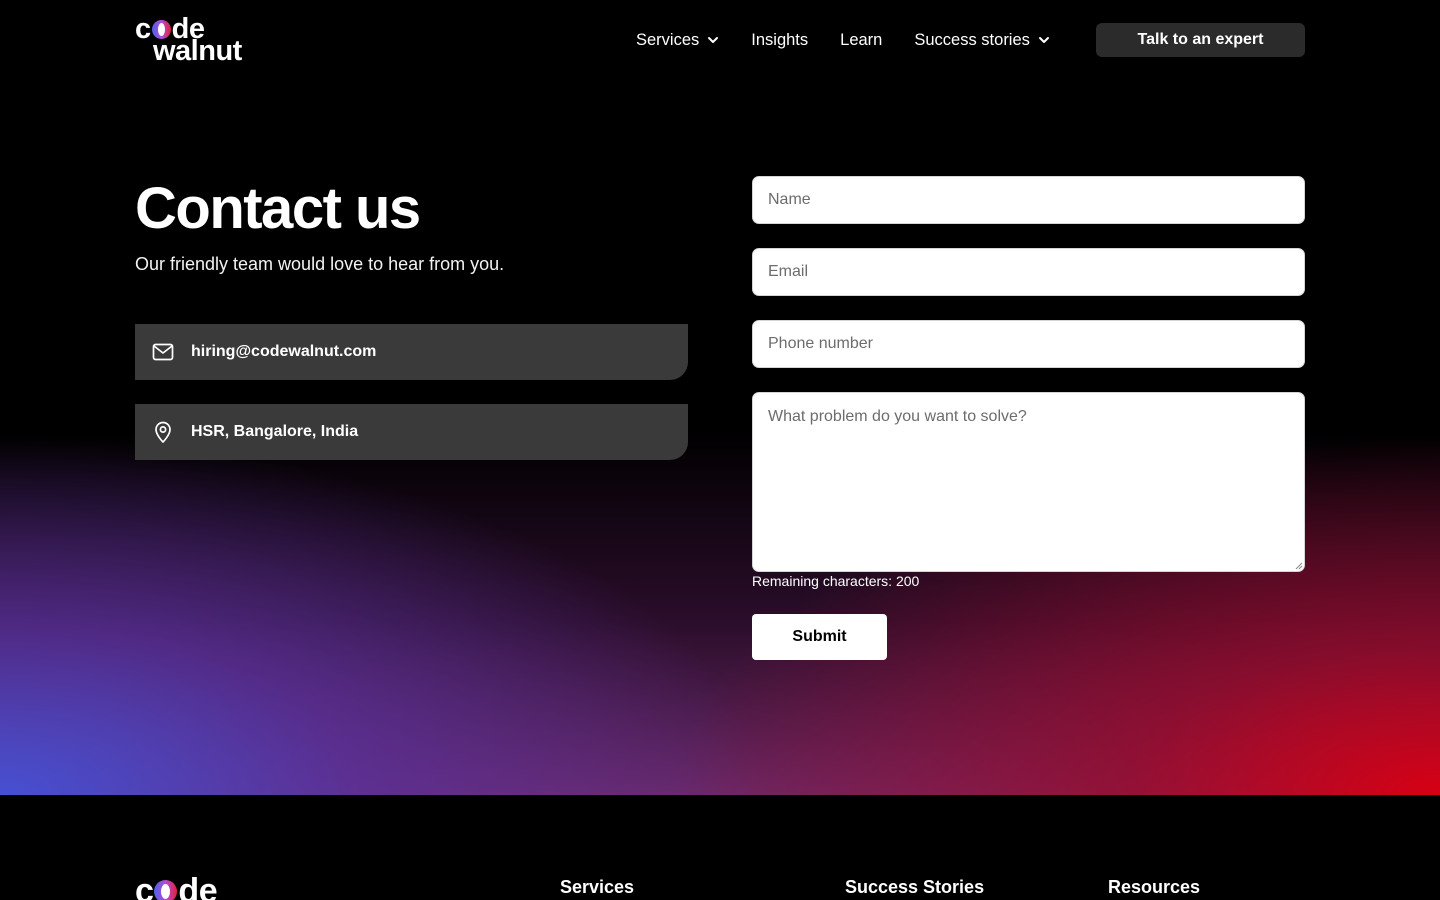 The height and width of the screenshot is (900, 1440). What do you see at coordinates (1154, 887) in the screenshot?
I see `footer-heading-resources: Resources` at bounding box center [1154, 887].